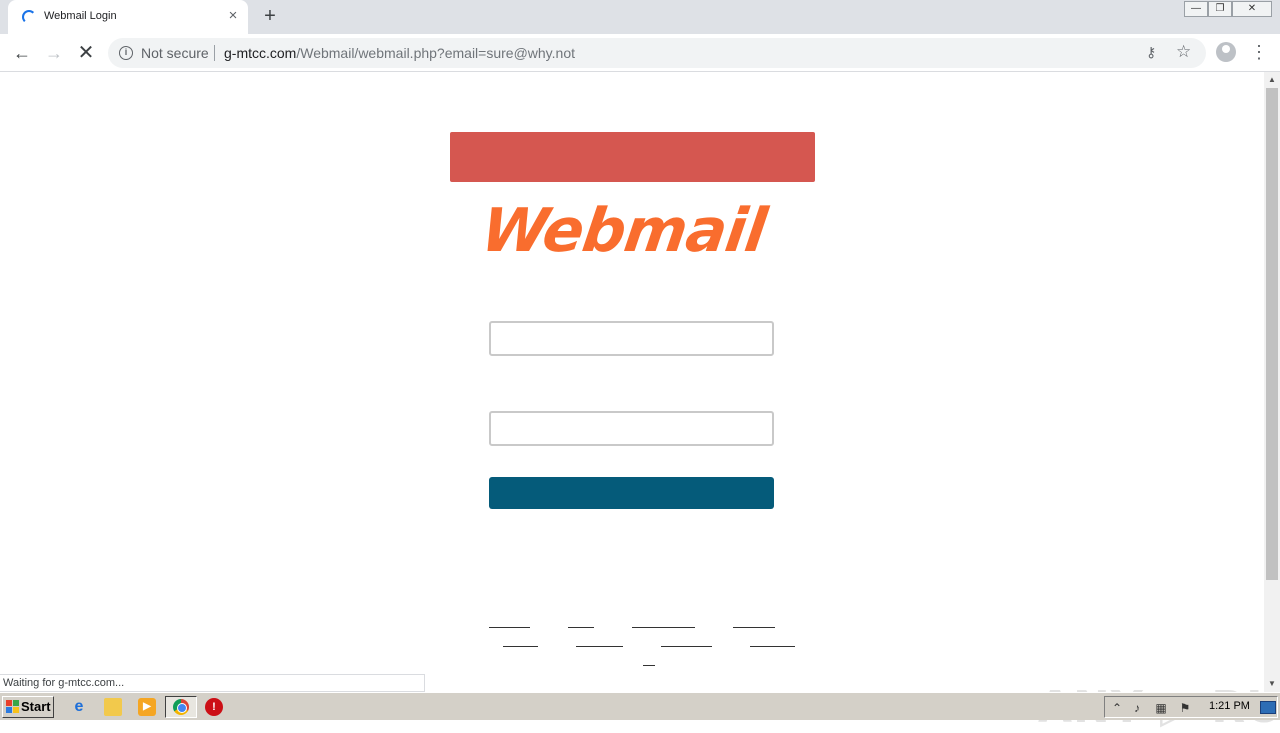 Image resolution: width=1280 pixels, height=733 pixels. Describe the element at coordinates (214, 53) in the screenshot. I see `address-separator` at that location.